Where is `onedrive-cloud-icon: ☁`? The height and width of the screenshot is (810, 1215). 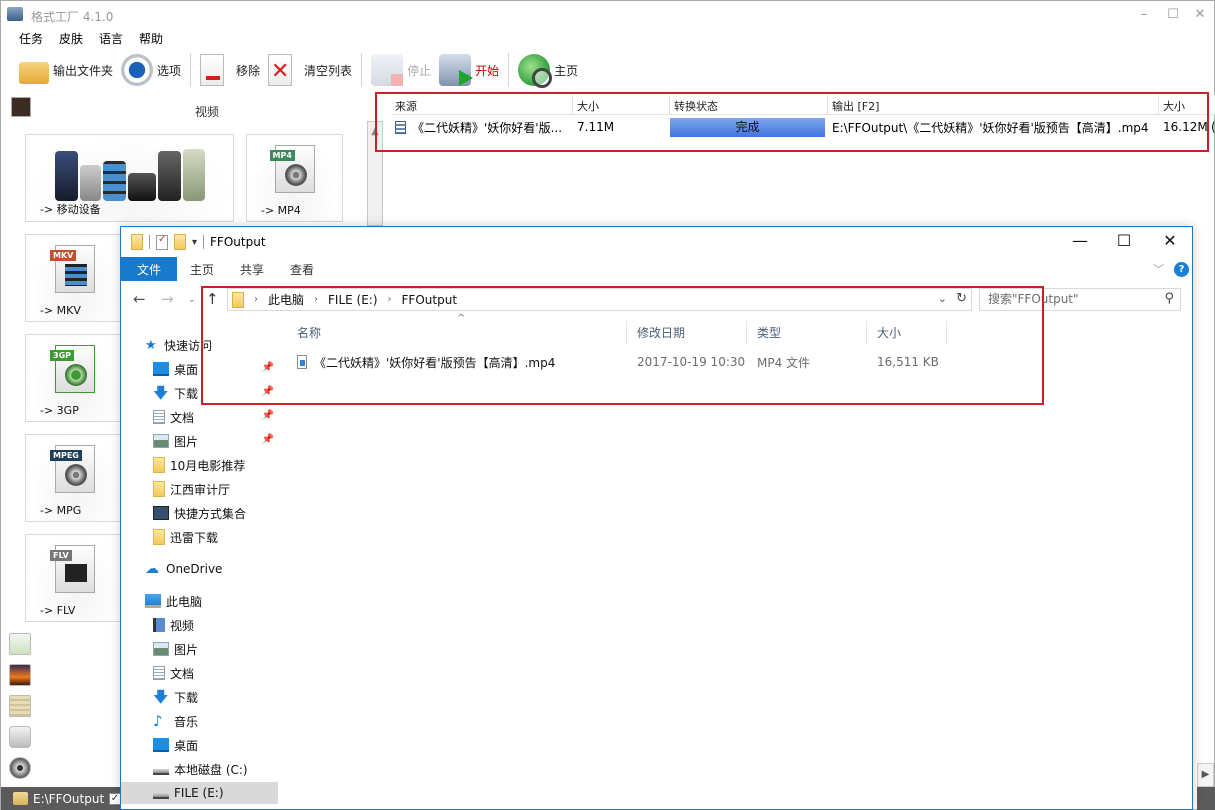 onedrive-cloud-icon: ☁ is located at coordinates (152, 569).